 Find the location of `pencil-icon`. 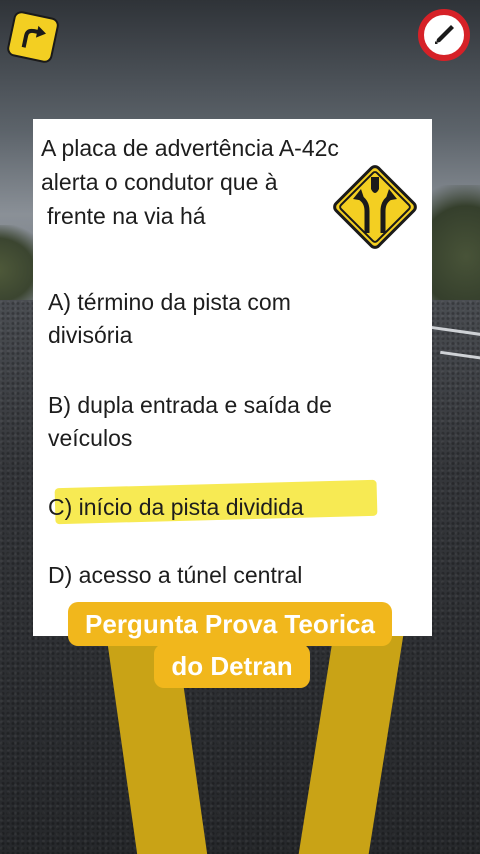

pencil-icon is located at coordinates (444, 34).